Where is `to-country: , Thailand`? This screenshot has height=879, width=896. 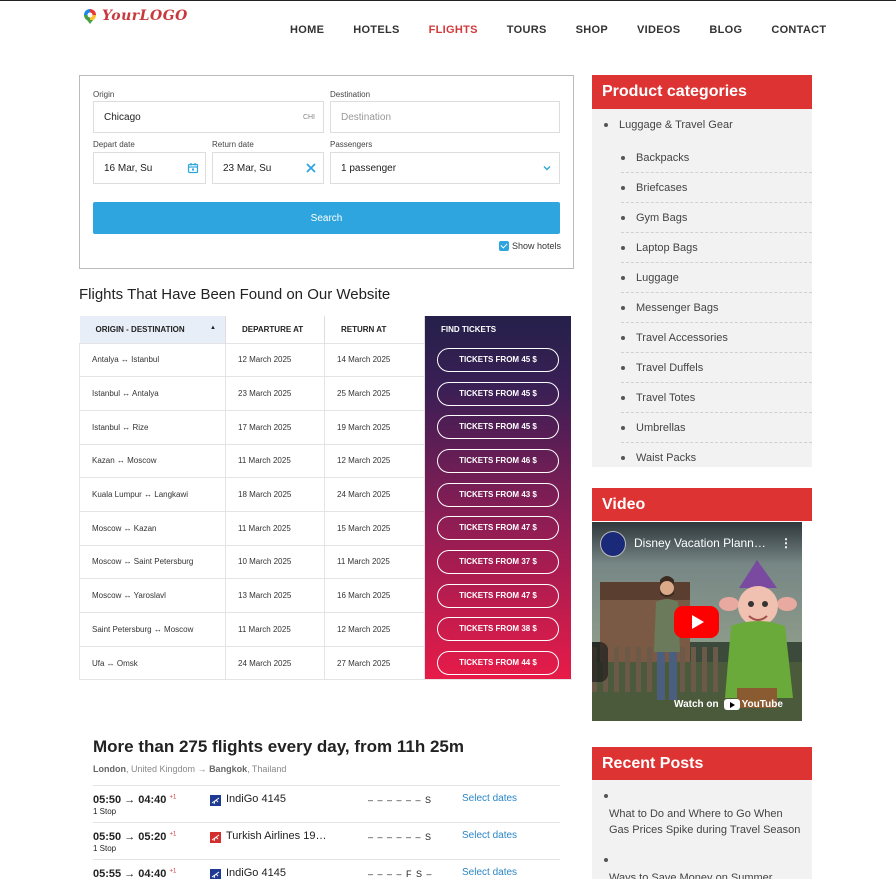 to-country: , Thailand is located at coordinates (267, 769).